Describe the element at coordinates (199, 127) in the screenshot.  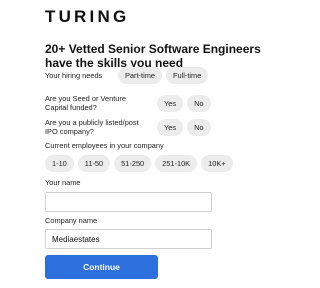
I see `public-company-no-chip: No` at that location.